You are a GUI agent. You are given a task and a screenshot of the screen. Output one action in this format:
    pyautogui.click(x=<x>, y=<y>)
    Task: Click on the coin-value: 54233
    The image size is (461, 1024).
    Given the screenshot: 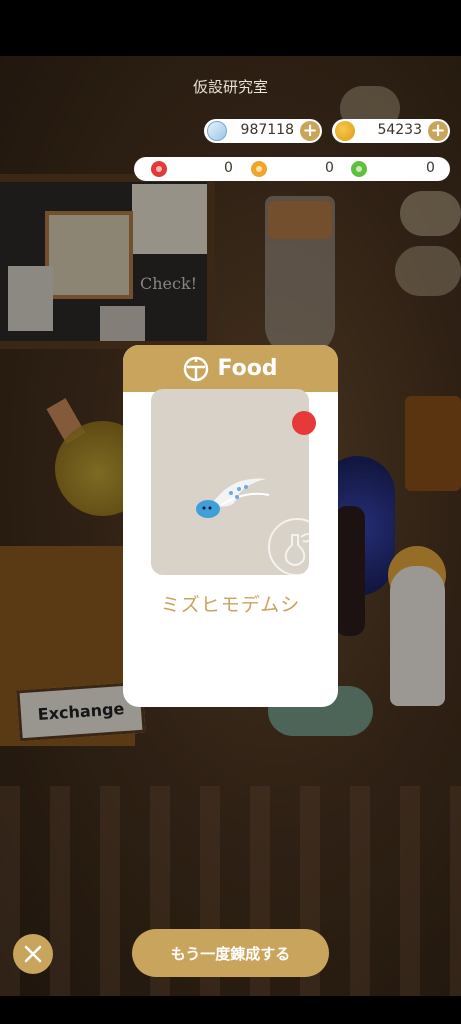 What is the action you would take?
    pyautogui.click(x=399, y=130)
    